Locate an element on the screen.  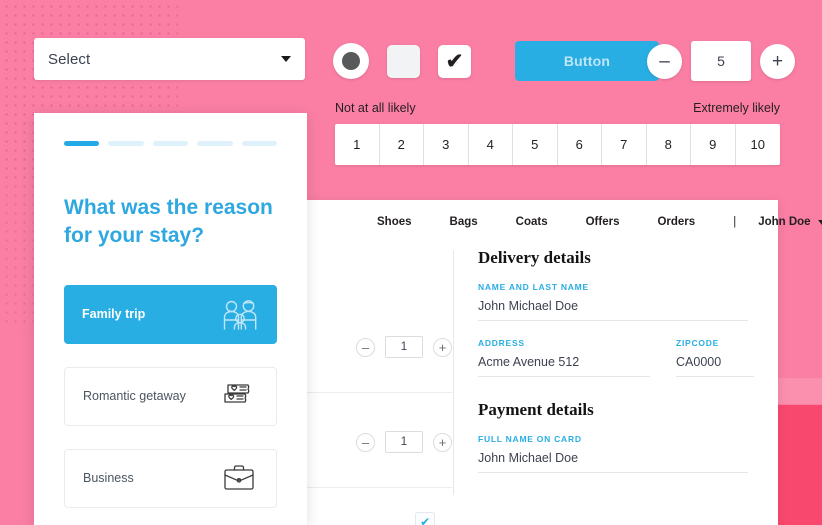
nps-cell-9: 9 is located at coordinates (713, 144).